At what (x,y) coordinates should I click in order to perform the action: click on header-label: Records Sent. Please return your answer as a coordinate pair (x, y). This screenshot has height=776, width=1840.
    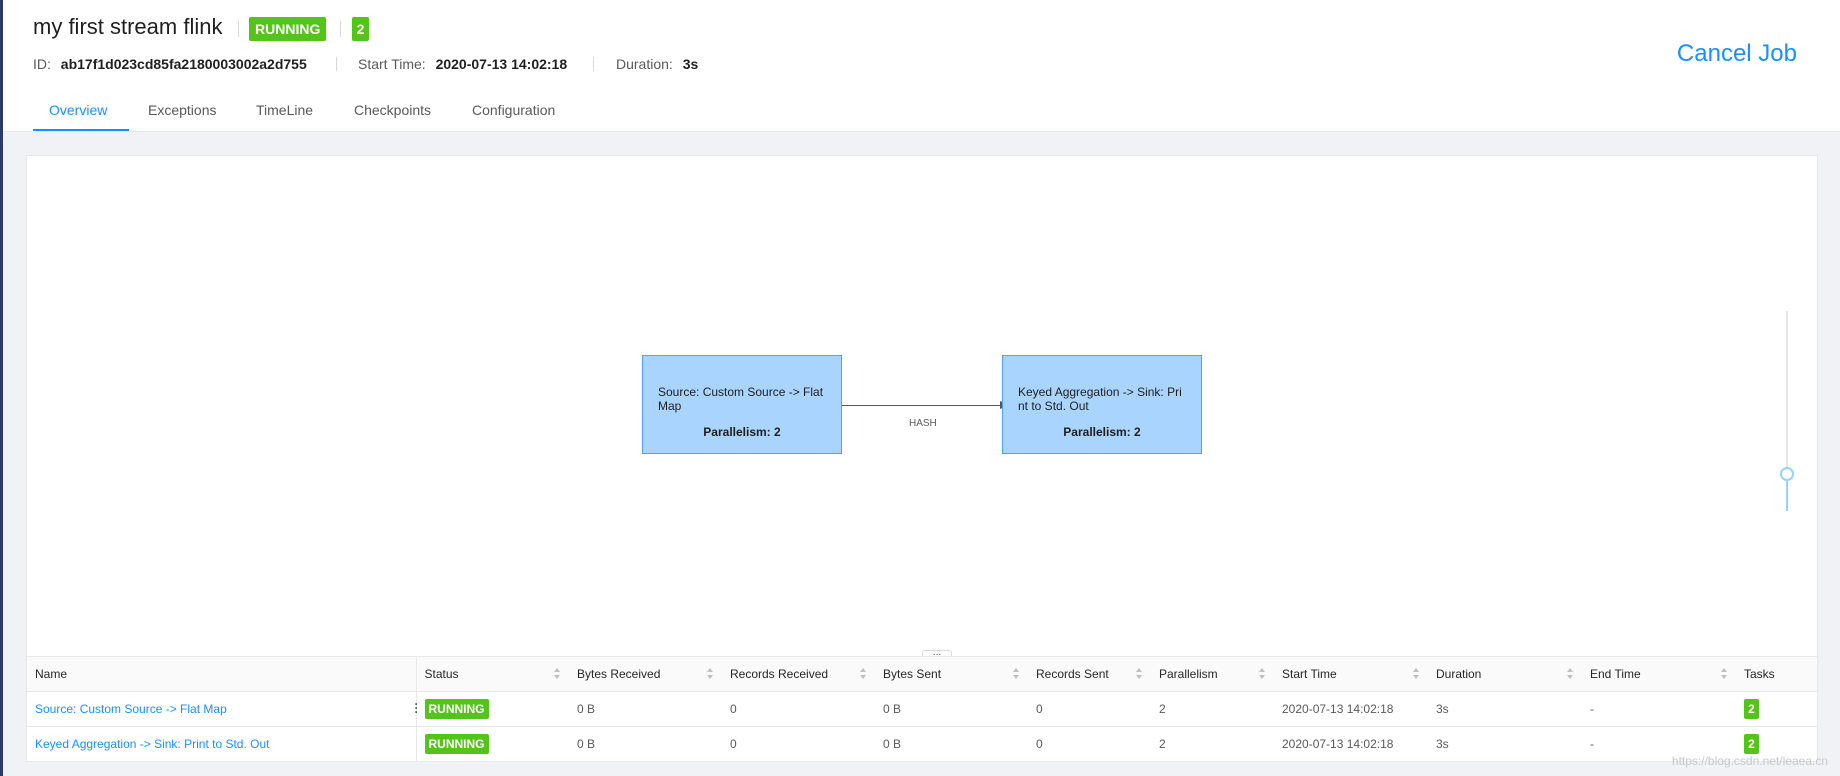
    Looking at the image, I should click on (1072, 674).